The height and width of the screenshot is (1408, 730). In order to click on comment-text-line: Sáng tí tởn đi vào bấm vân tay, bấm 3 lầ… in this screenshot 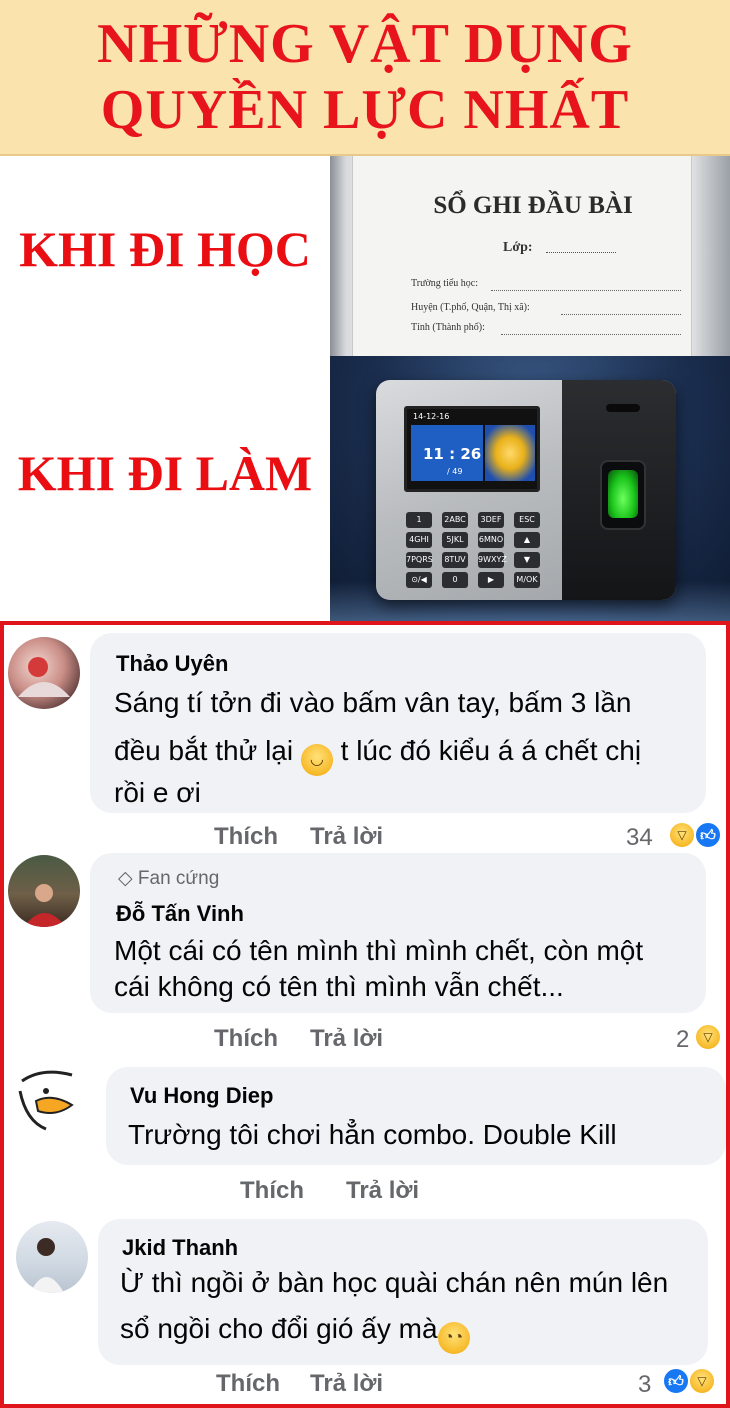, I will do `click(373, 702)`.